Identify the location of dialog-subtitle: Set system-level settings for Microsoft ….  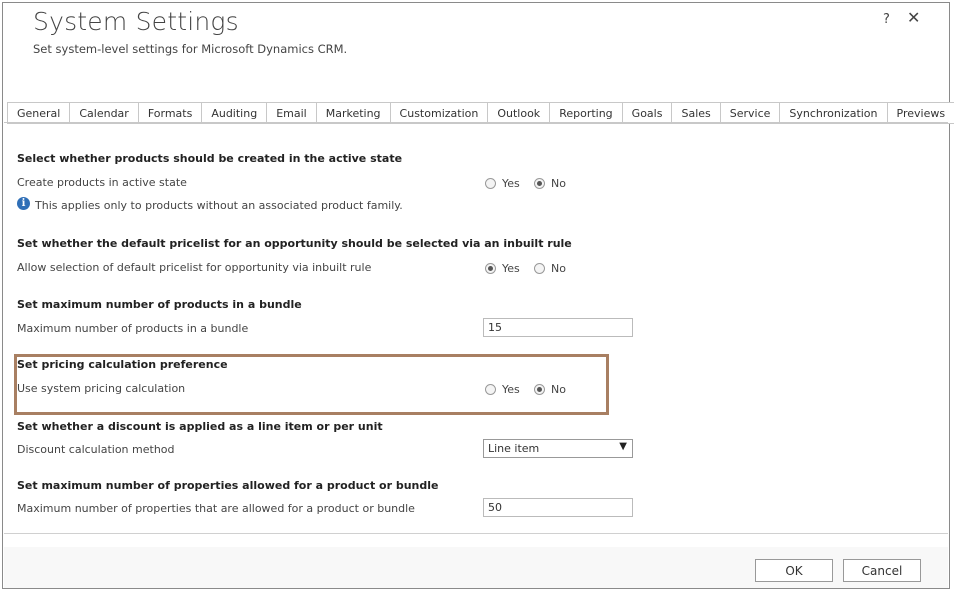
(190, 49).